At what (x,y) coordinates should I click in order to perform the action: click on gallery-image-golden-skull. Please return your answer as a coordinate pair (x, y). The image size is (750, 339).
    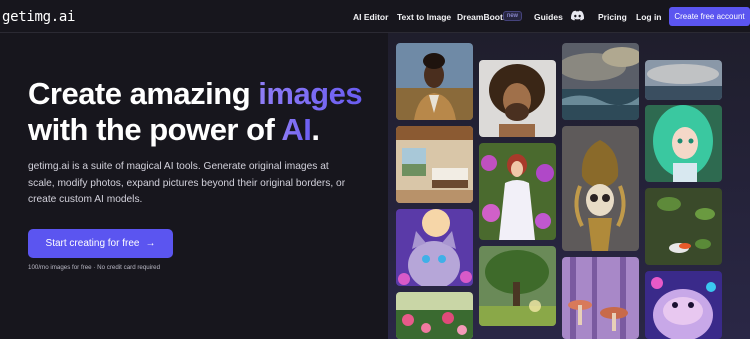
    Looking at the image, I should click on (600, 188).